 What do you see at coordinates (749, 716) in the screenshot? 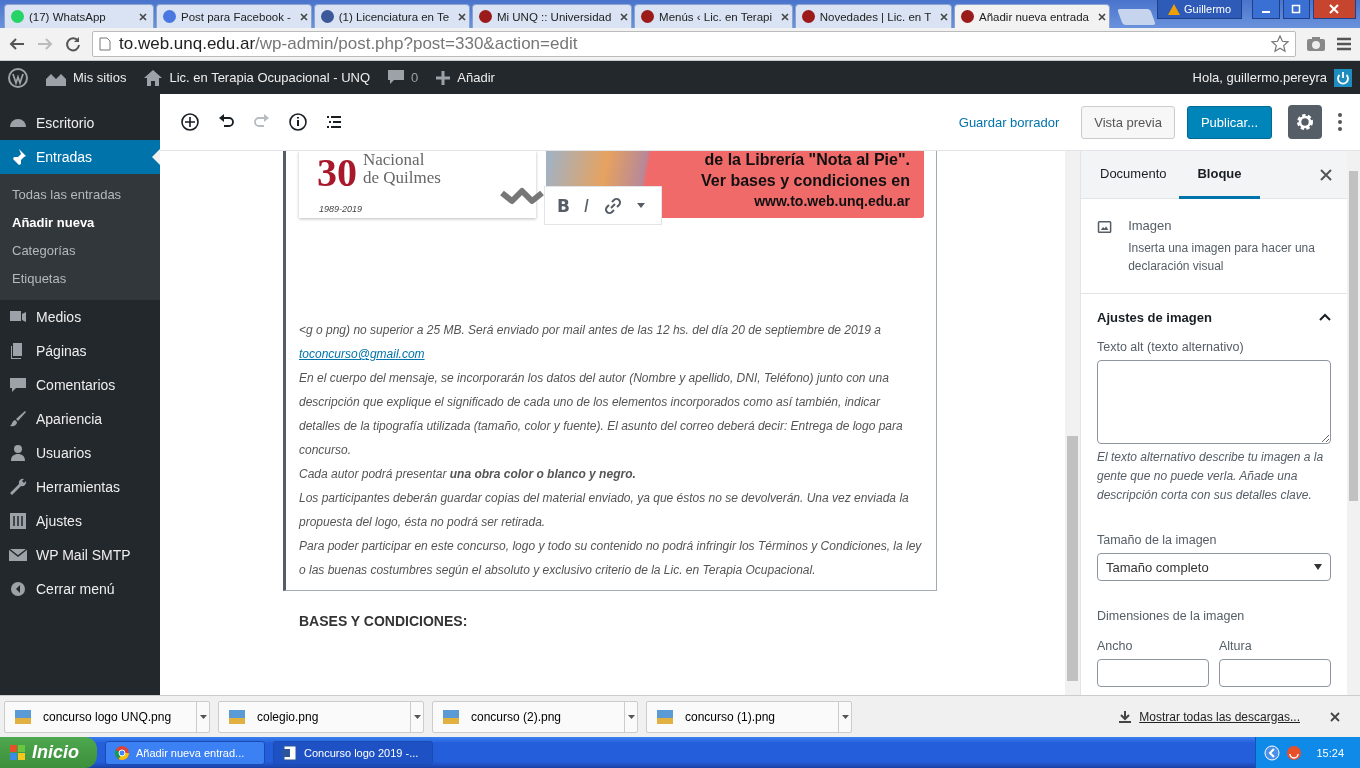
I see `download-item: concurso (1).png` at bounding box center [749, 716].